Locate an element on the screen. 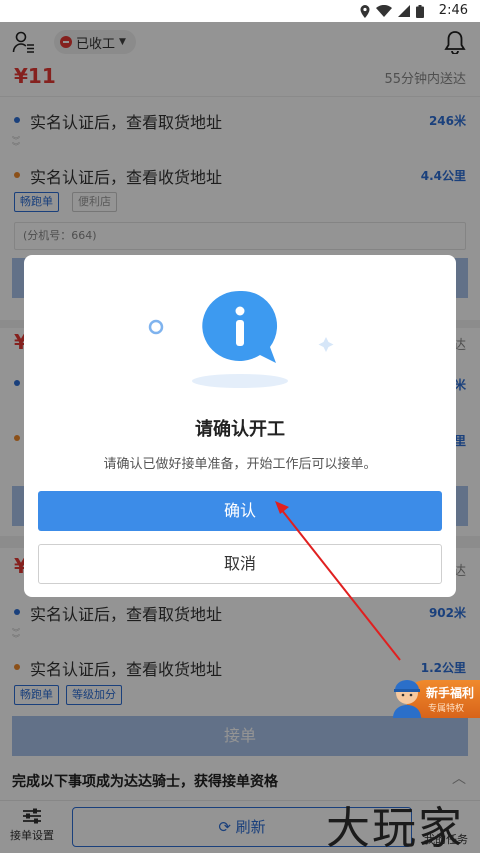 This screenshot has width=480, height=853. promo-title: 新手福利 is located at coordinates (450, 693).